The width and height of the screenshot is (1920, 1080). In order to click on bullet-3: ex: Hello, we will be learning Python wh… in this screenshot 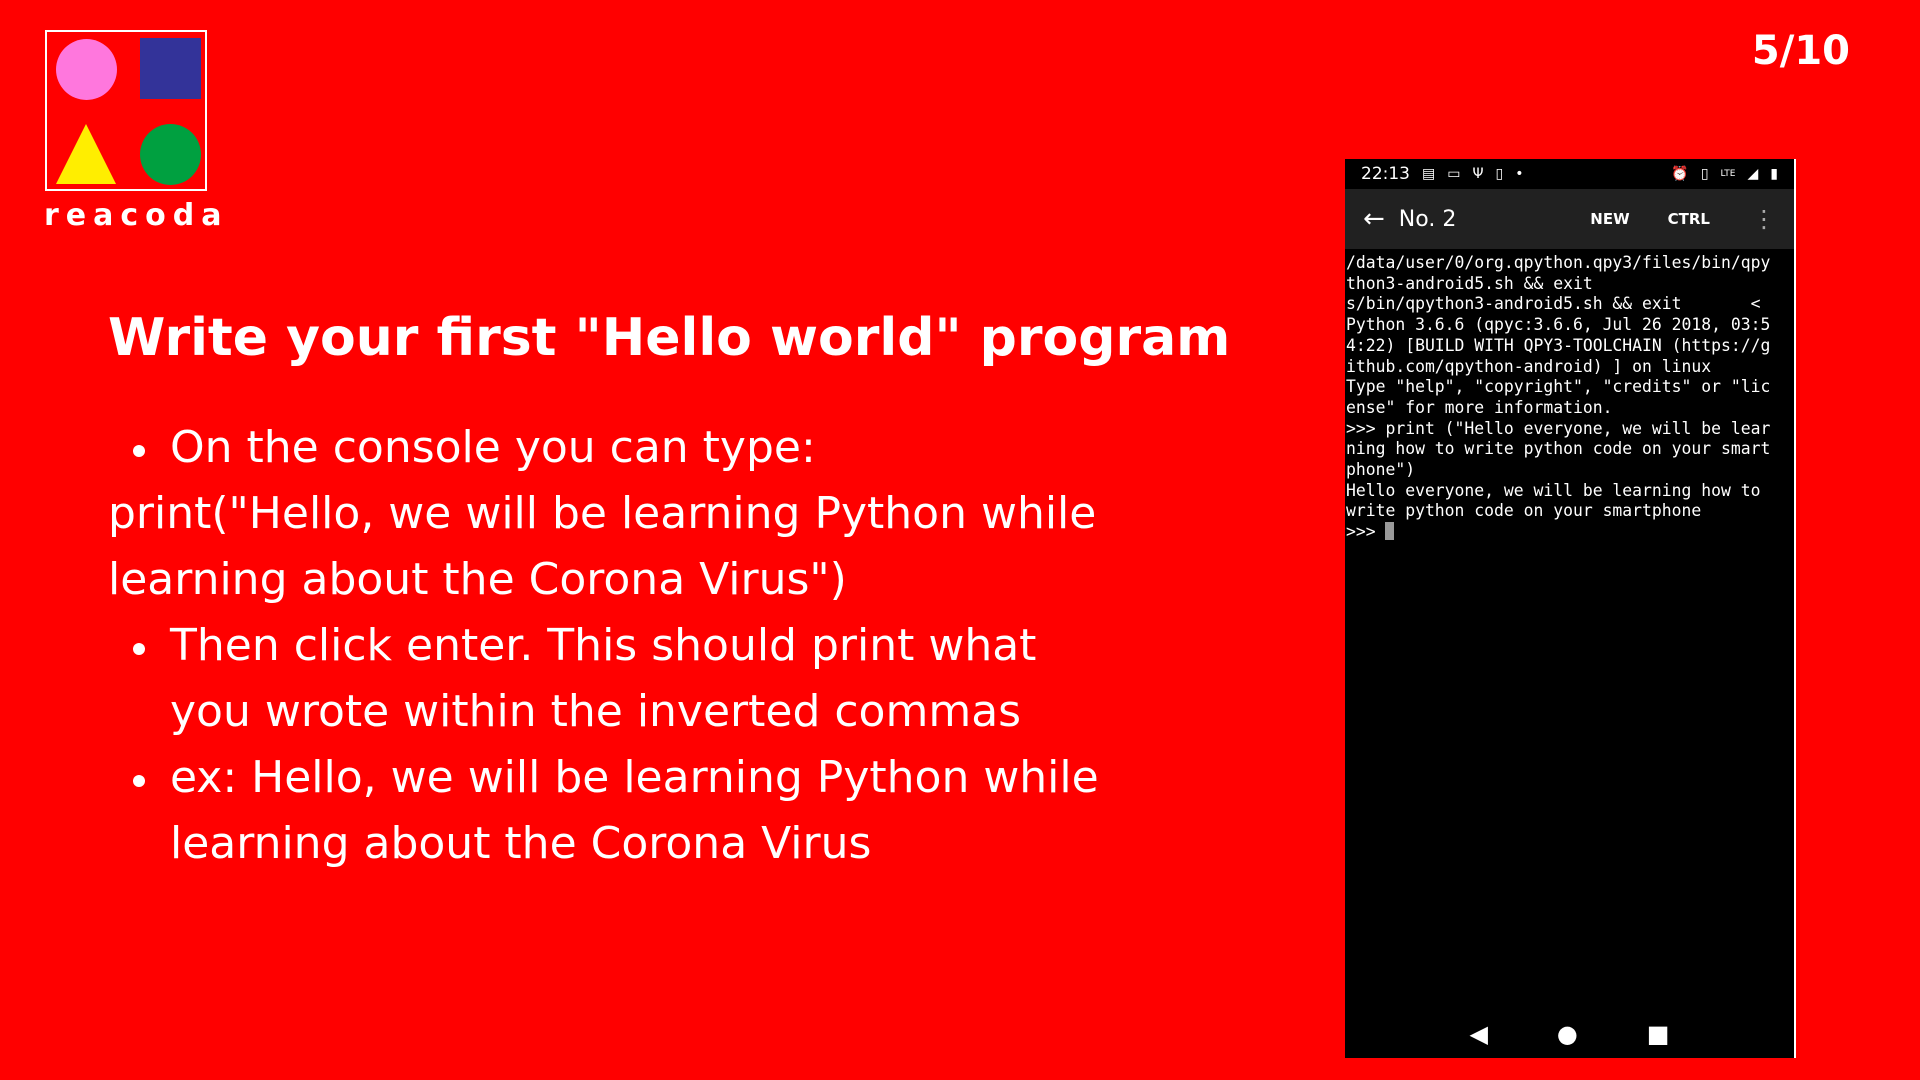, I will do `click(633, 811)`.